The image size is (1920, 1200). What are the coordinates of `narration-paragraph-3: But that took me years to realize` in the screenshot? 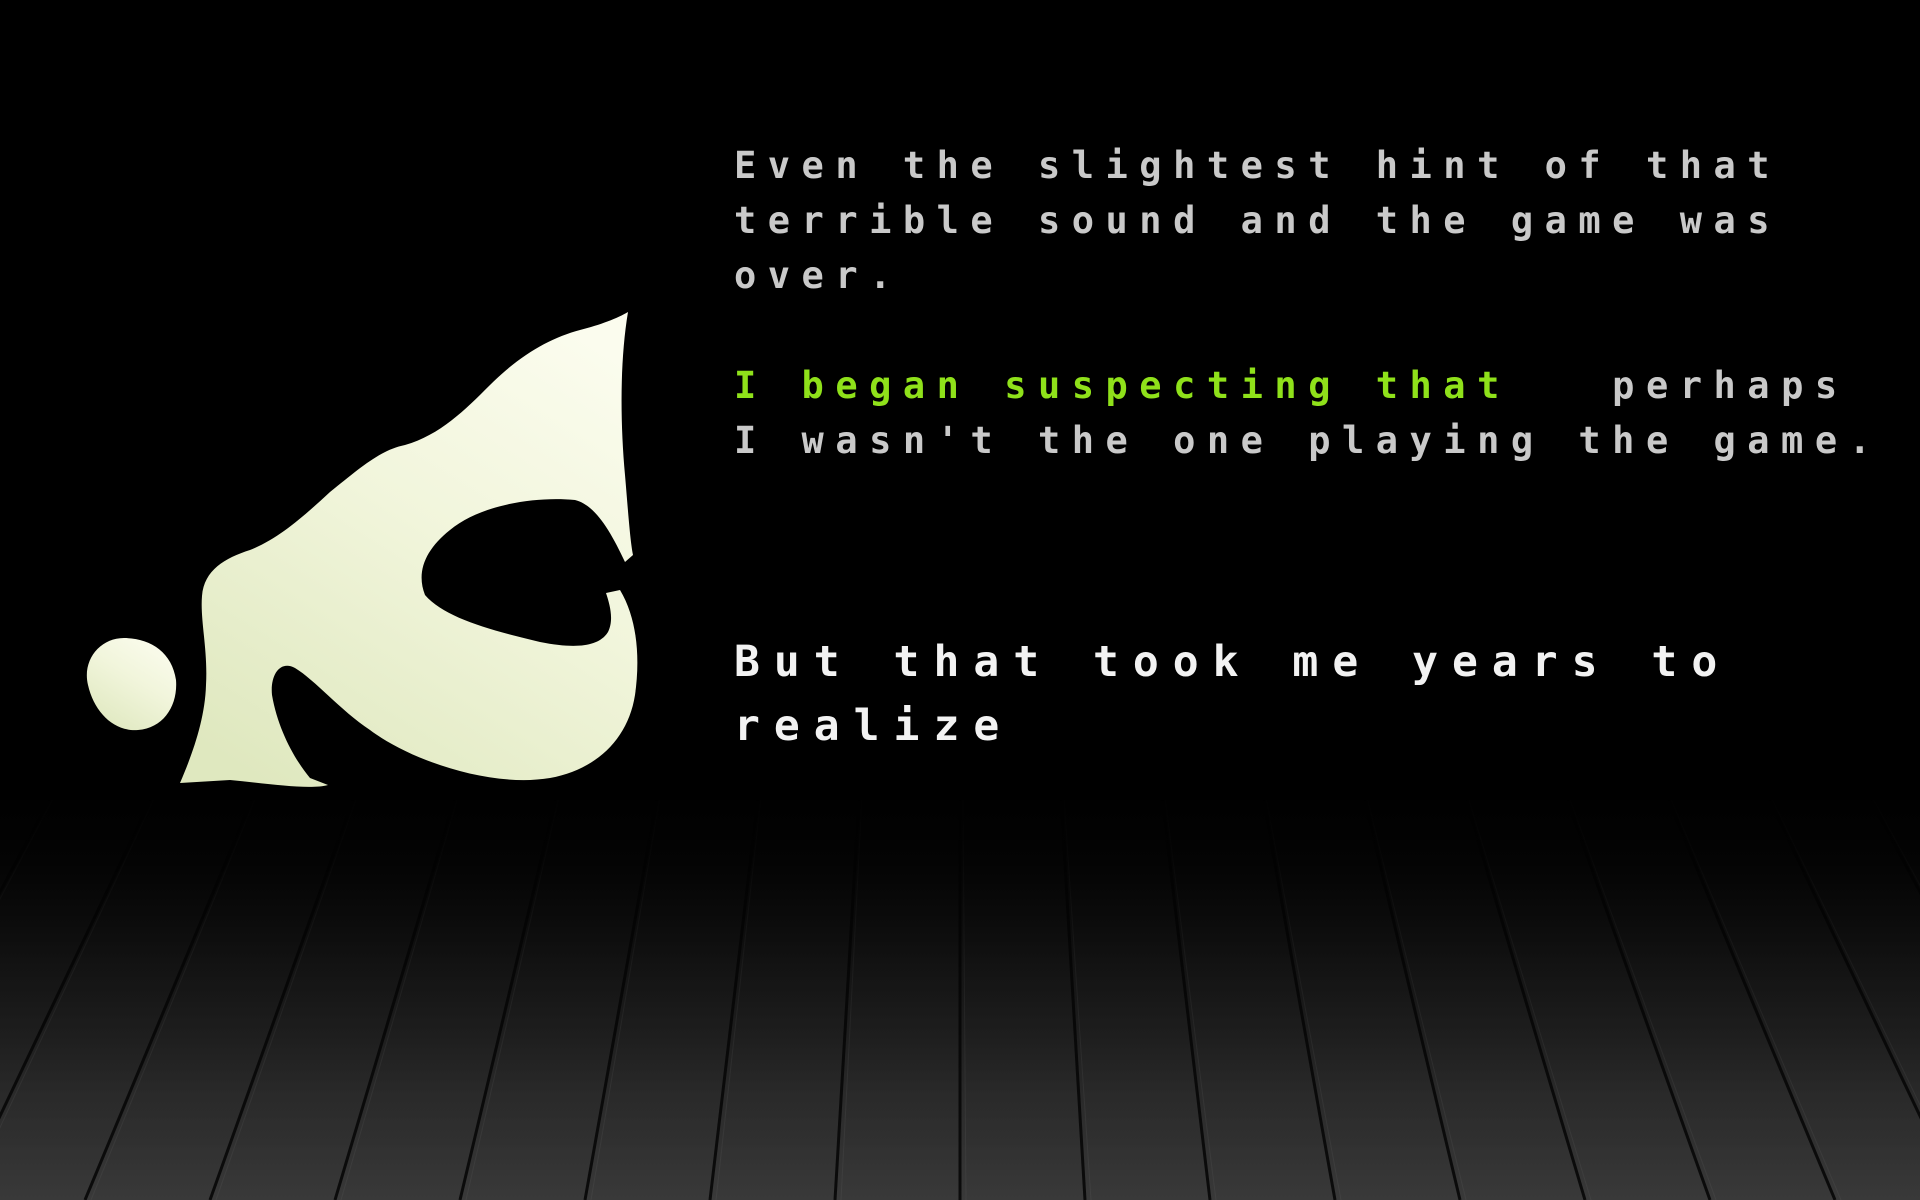 It's located at (1253, 694).